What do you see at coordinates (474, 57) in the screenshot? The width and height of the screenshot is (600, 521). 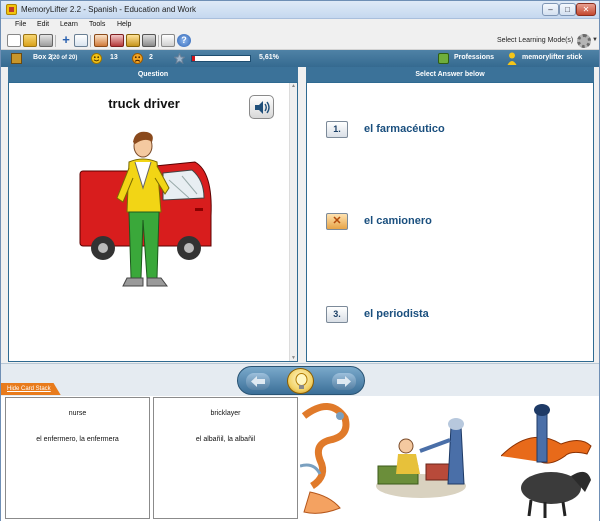 I see `chapter-name: Professions` at bounding box center [474, 57].